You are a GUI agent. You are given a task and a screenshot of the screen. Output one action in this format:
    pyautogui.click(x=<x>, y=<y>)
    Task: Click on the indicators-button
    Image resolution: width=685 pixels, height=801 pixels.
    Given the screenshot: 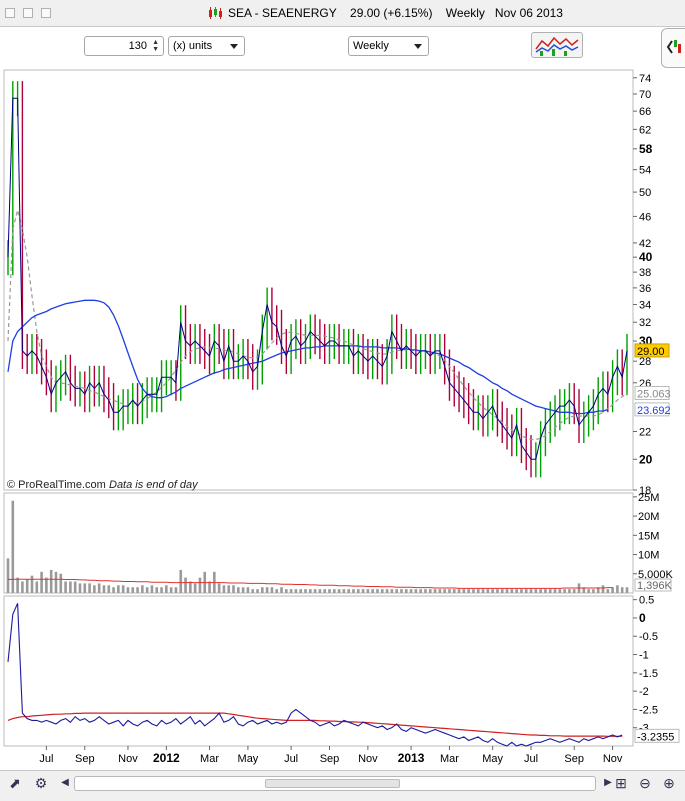 What is the action you would take?
    pyautogui.click(x=557, y=45)
    